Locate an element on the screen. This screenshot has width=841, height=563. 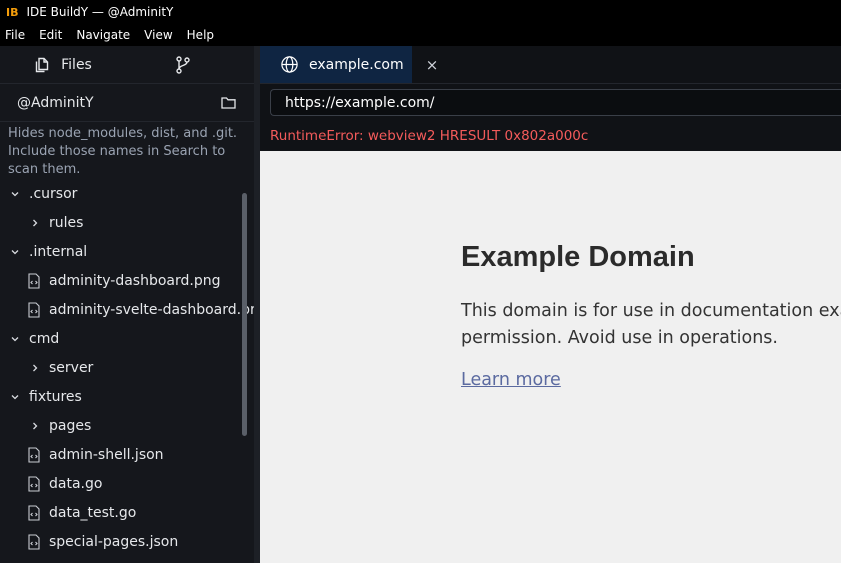
tab-example-com: example.com is located at coordinates (336, 64).